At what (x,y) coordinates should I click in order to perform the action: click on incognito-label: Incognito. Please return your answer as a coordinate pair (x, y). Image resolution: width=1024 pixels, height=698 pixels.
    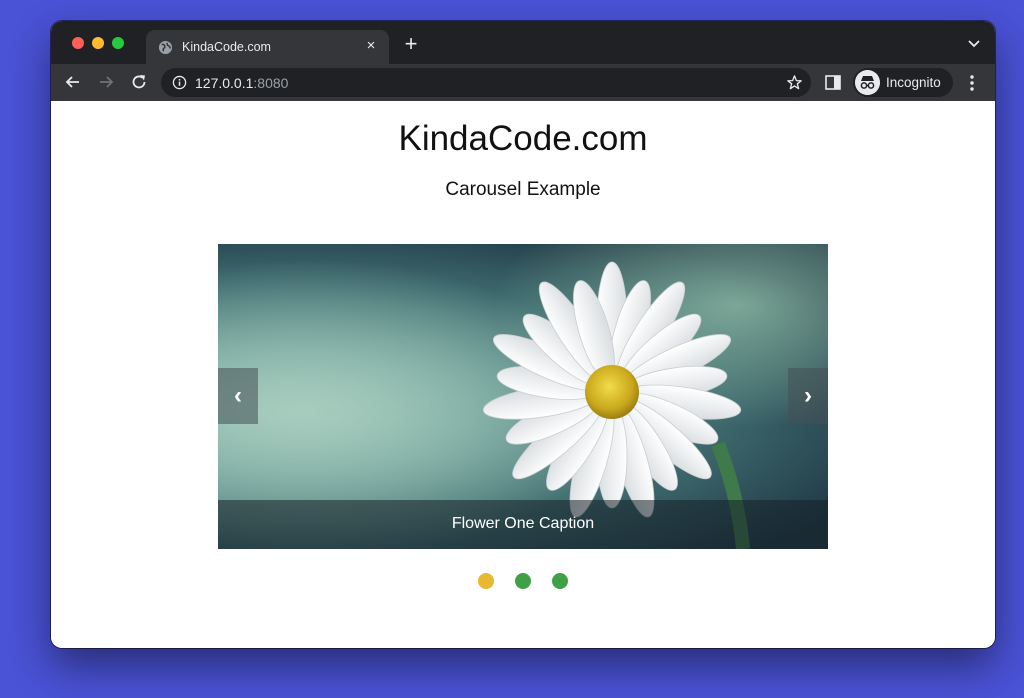
    Looking at the image, I should click on (913, 82).